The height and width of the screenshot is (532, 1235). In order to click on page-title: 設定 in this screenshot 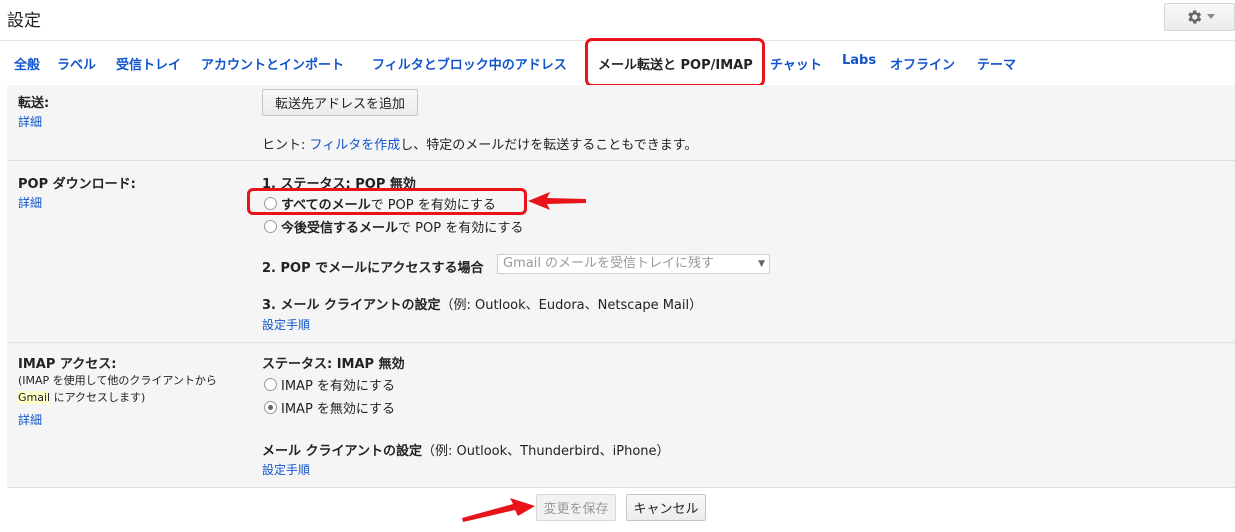, I will do `click(24, 21)`.